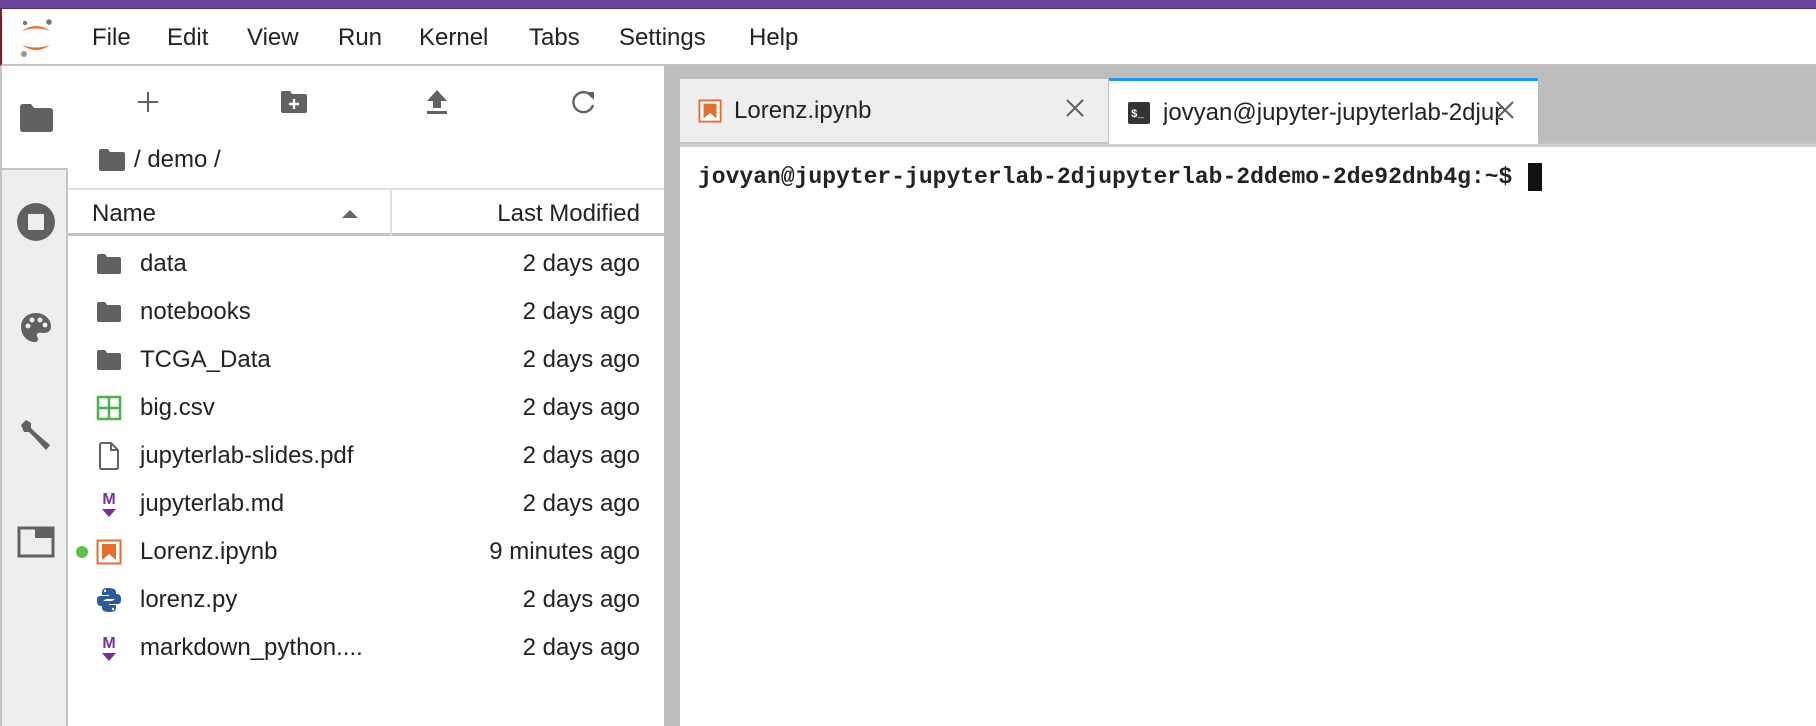 This screenshot has width=1816, height=726. What do you see at coordinates (366, 551) in the screenshot?
I see `file-row-lorenz-ipynb: Lorenz.ipynb 9 minutes ago` at bounding box center [366, 551].